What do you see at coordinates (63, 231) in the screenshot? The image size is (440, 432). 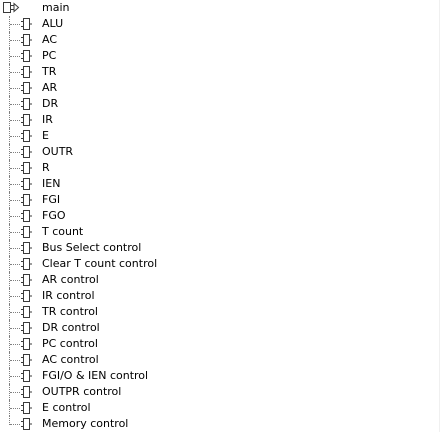 I see `tree-item-label: T count` at bounding box center [63, 231].